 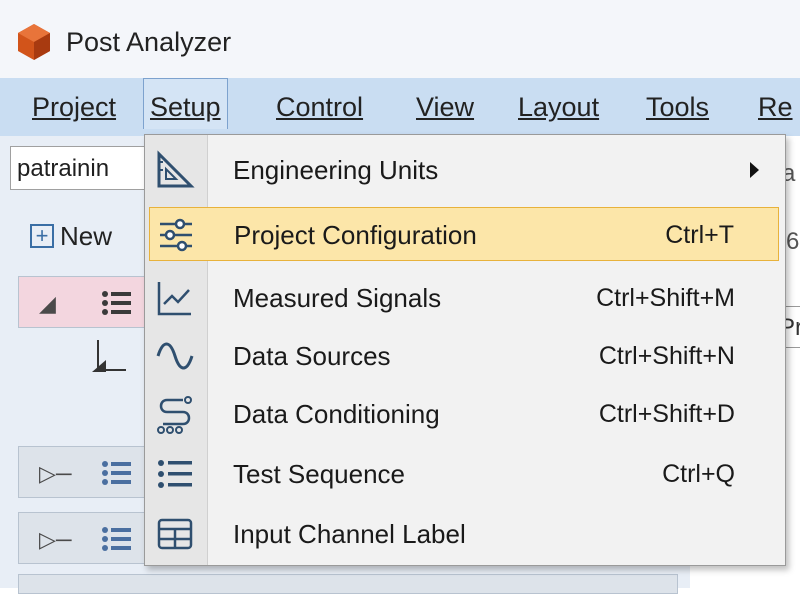 I want to click on menu-item-shortcut: Ctrl+Shift+D, so click(x=666, y=414).